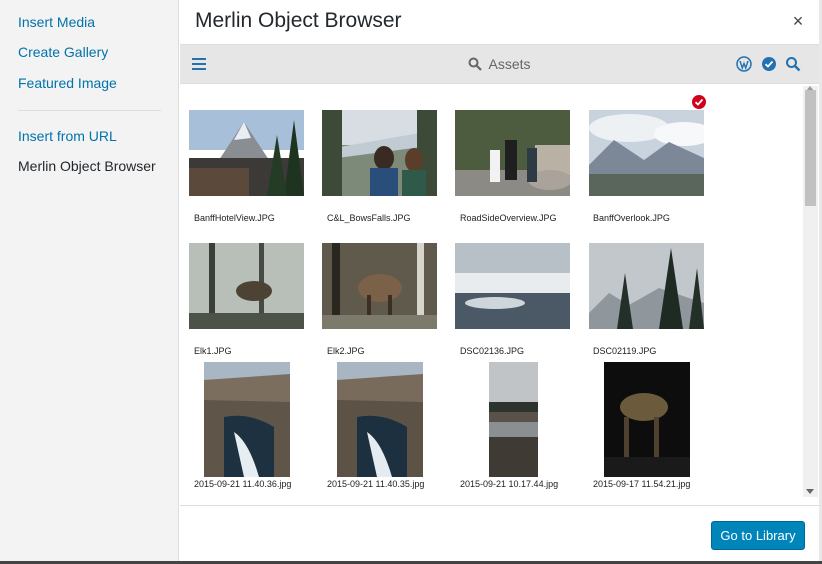 The height and width of the screenshot is (564, 822). I want to click on go-to-library-button: Go to Library, so click(758, 535).